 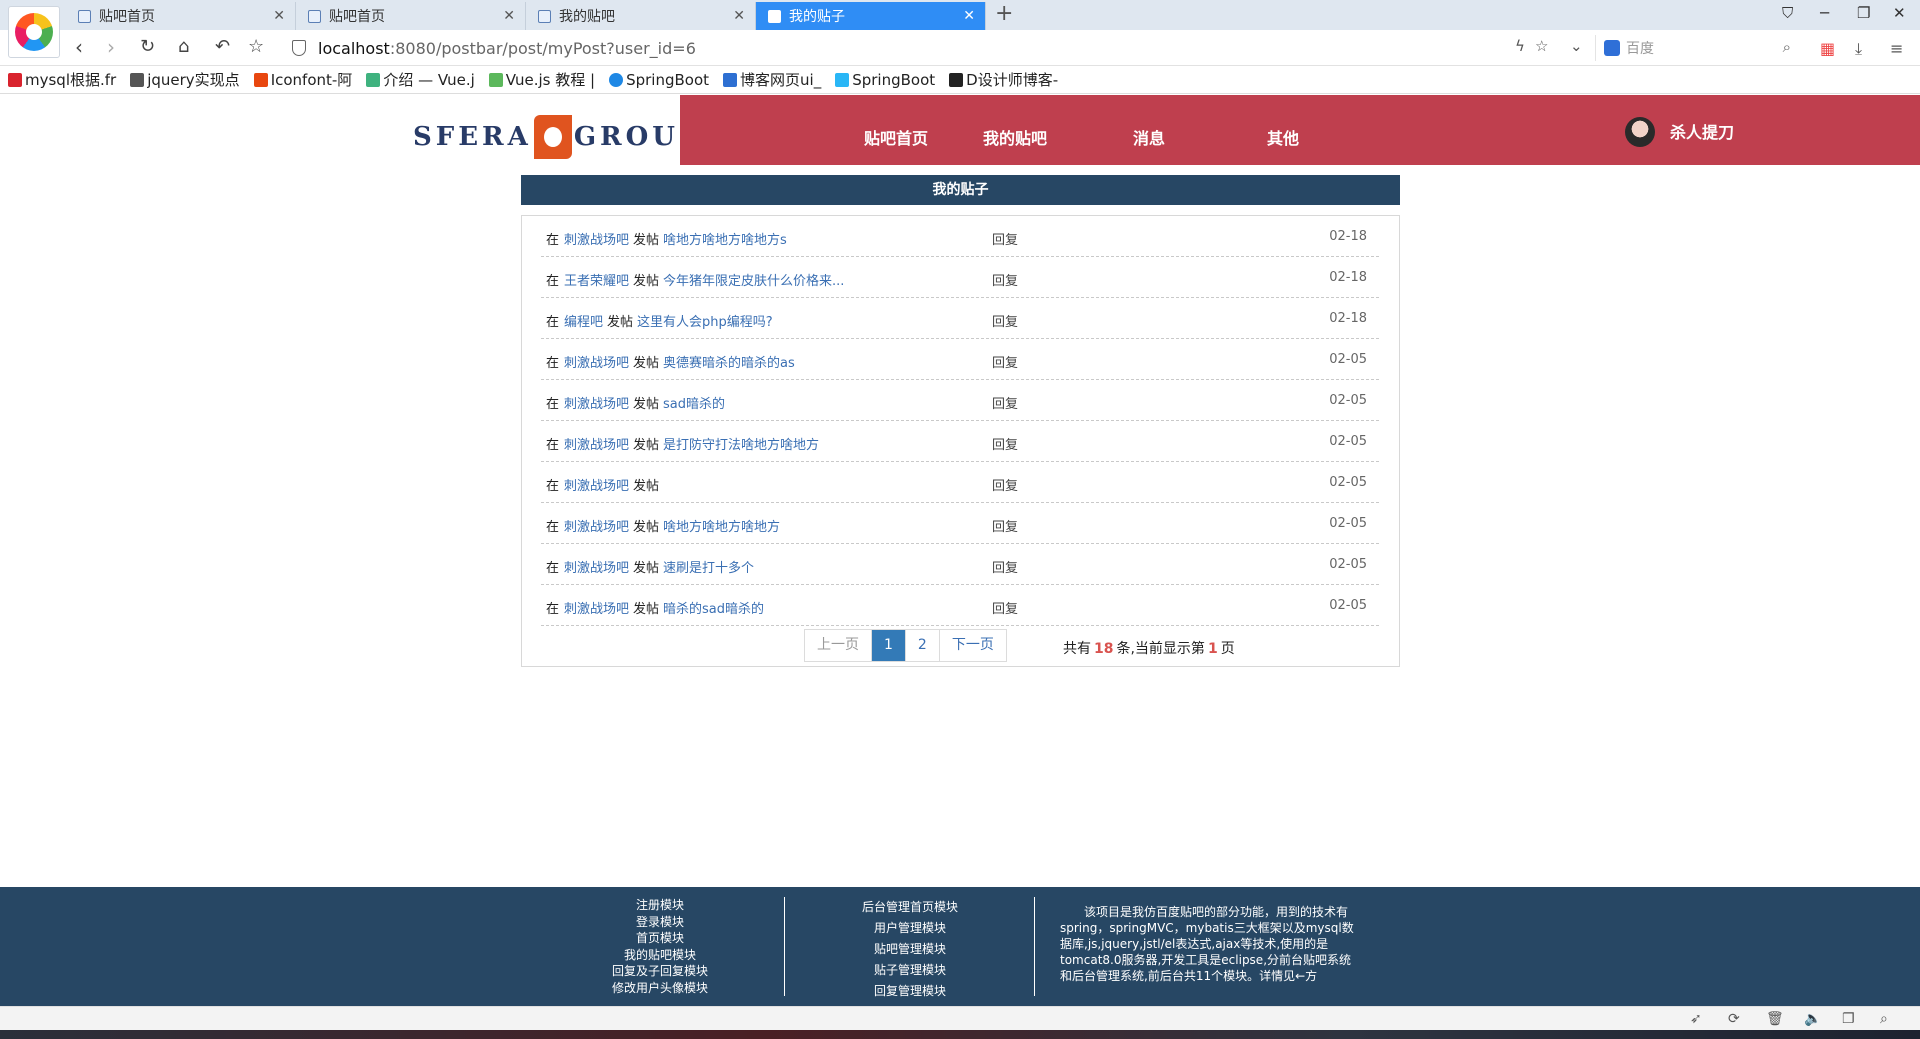 I want to click on undo-icon: ↶, so click(x=222, y=47).